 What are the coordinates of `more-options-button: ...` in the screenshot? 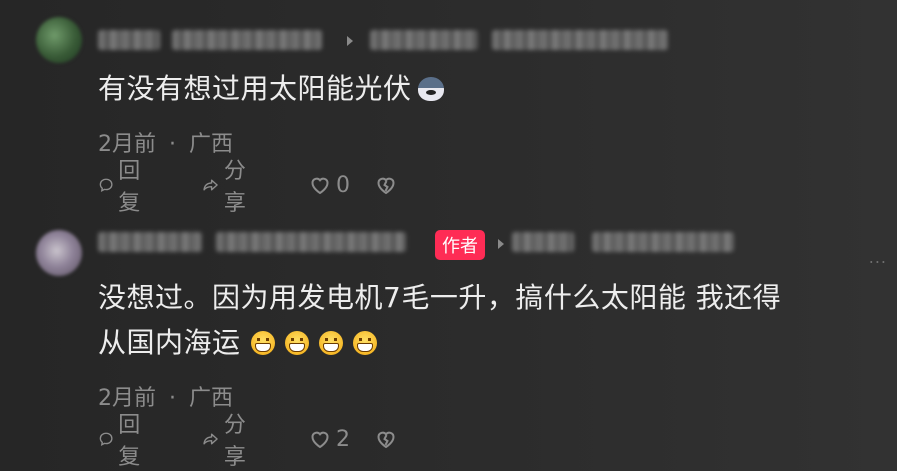 It's located at (878, 257).